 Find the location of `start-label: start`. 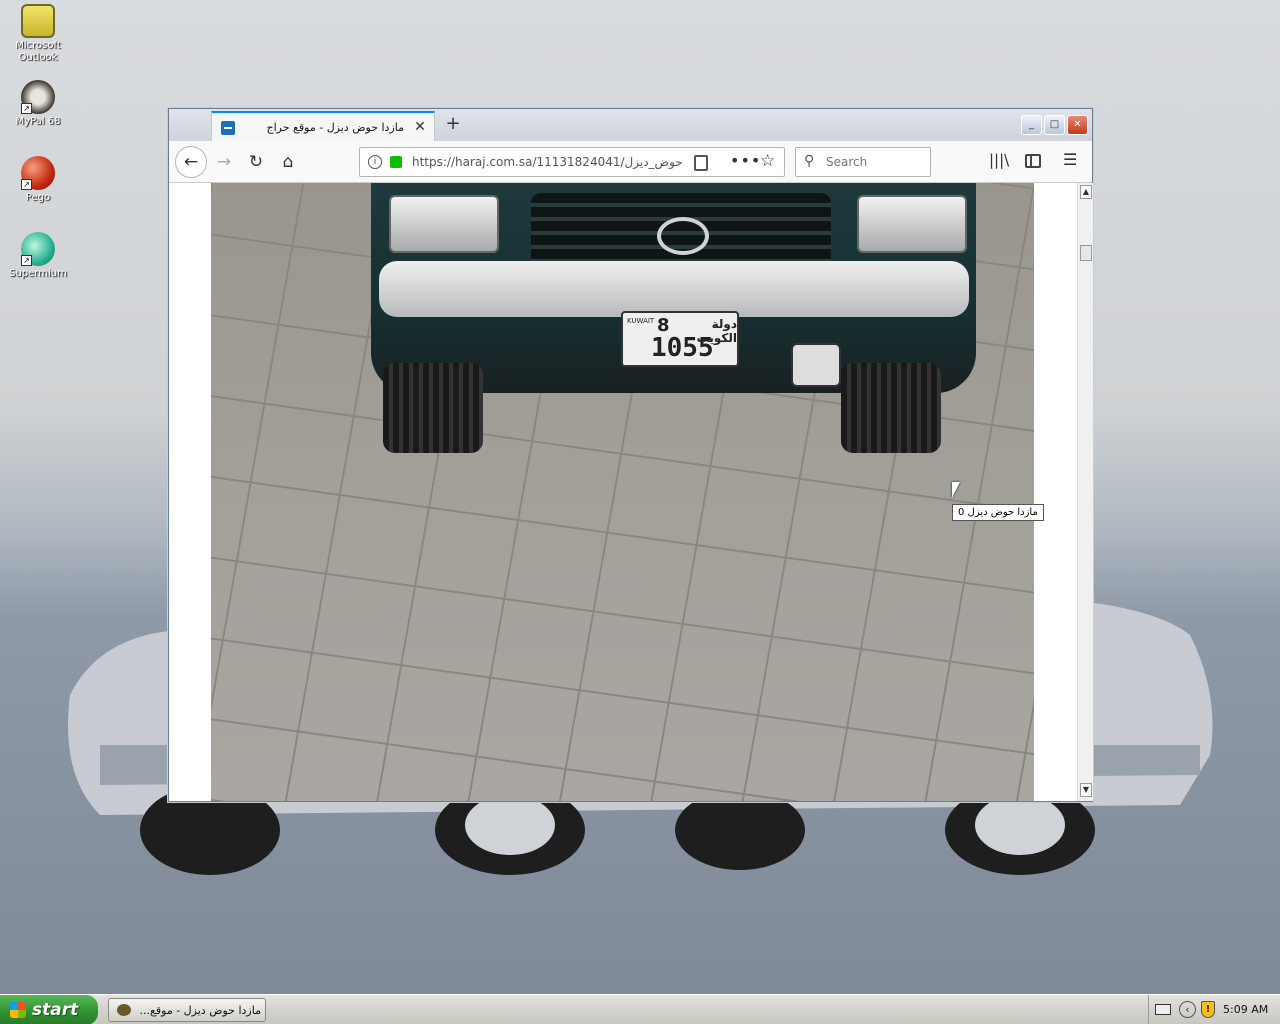

start-label: start is located at coordinates (55, 1010).